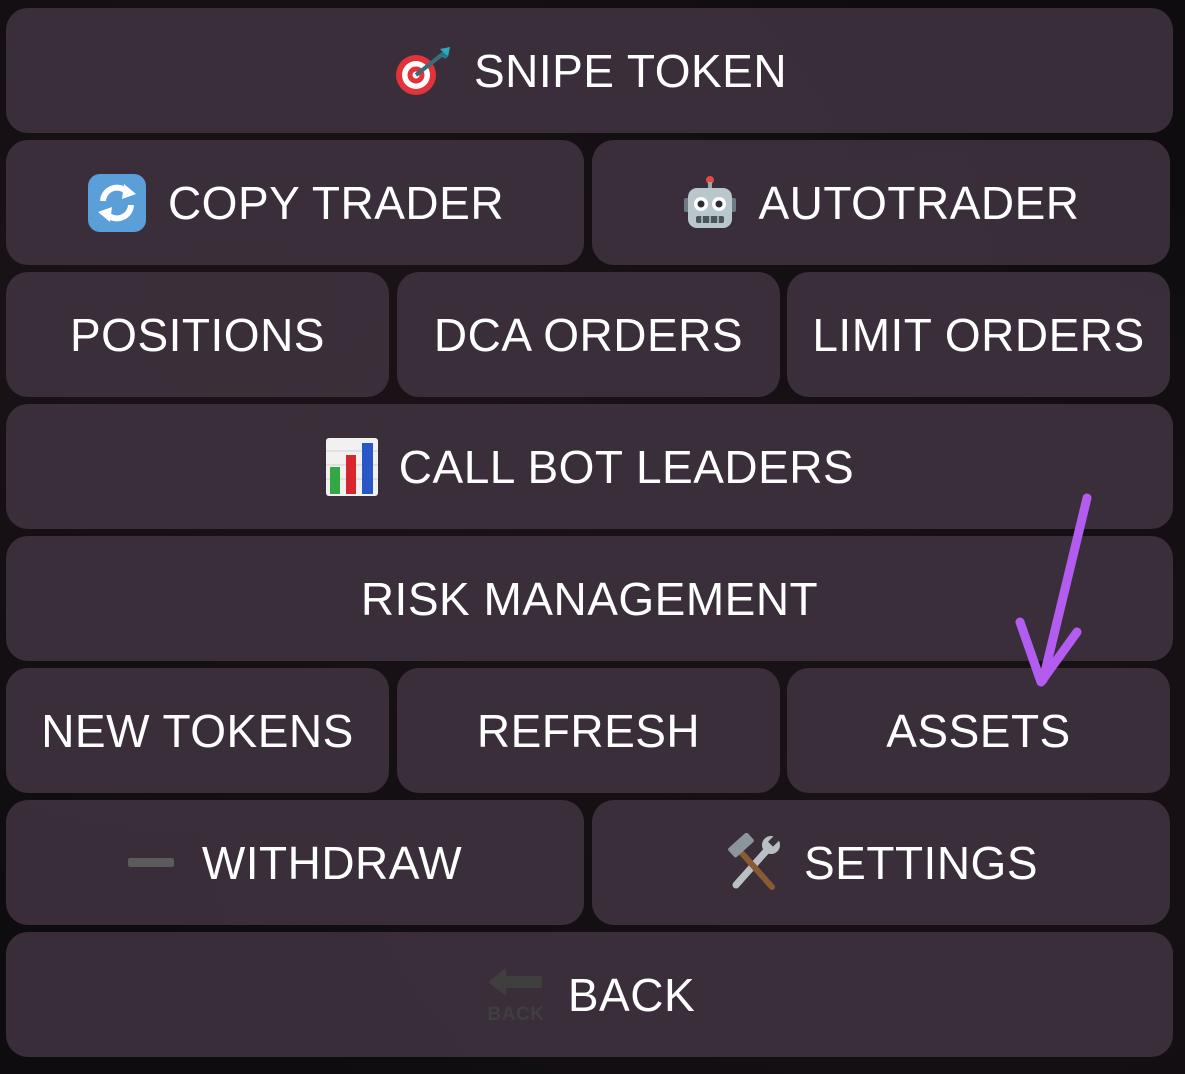 This screenshot has height=1074, width=1185. What do you see at coordinates (754, 862) in the screenshot?
I see `hammer-wrench-icon` at bounding box center [754, 862].